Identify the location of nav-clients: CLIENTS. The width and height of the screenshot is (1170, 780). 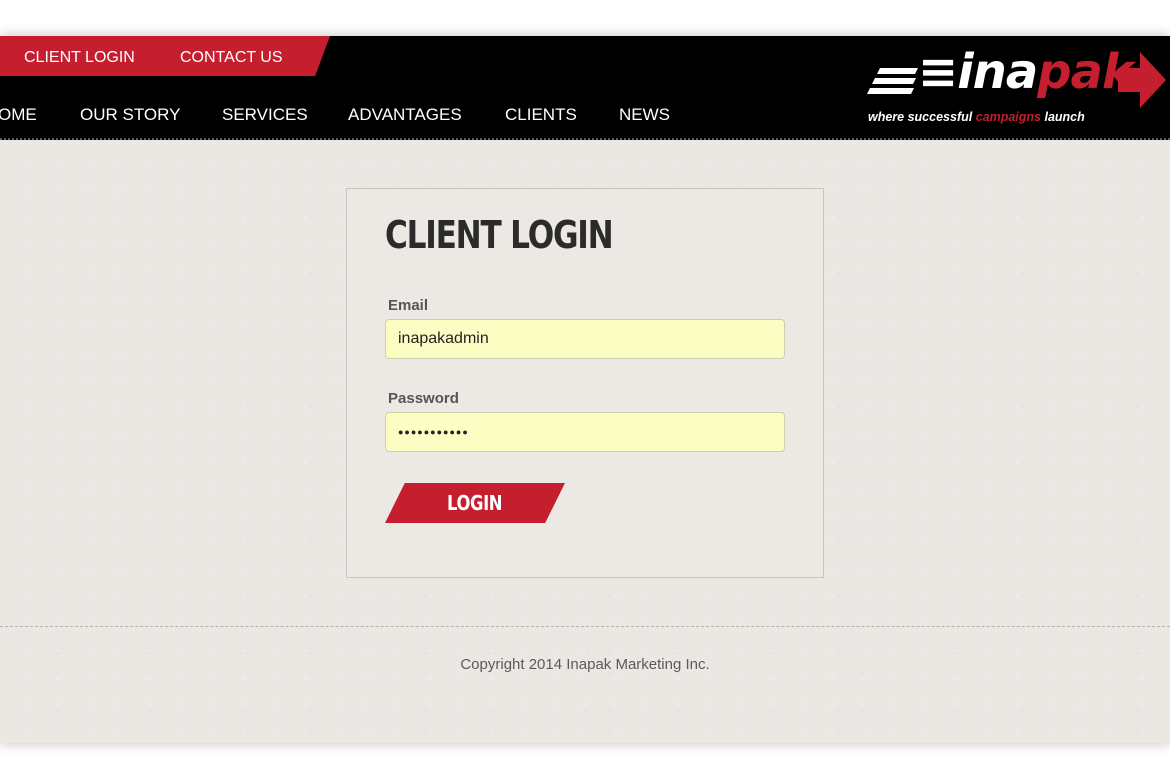
(541, 115).